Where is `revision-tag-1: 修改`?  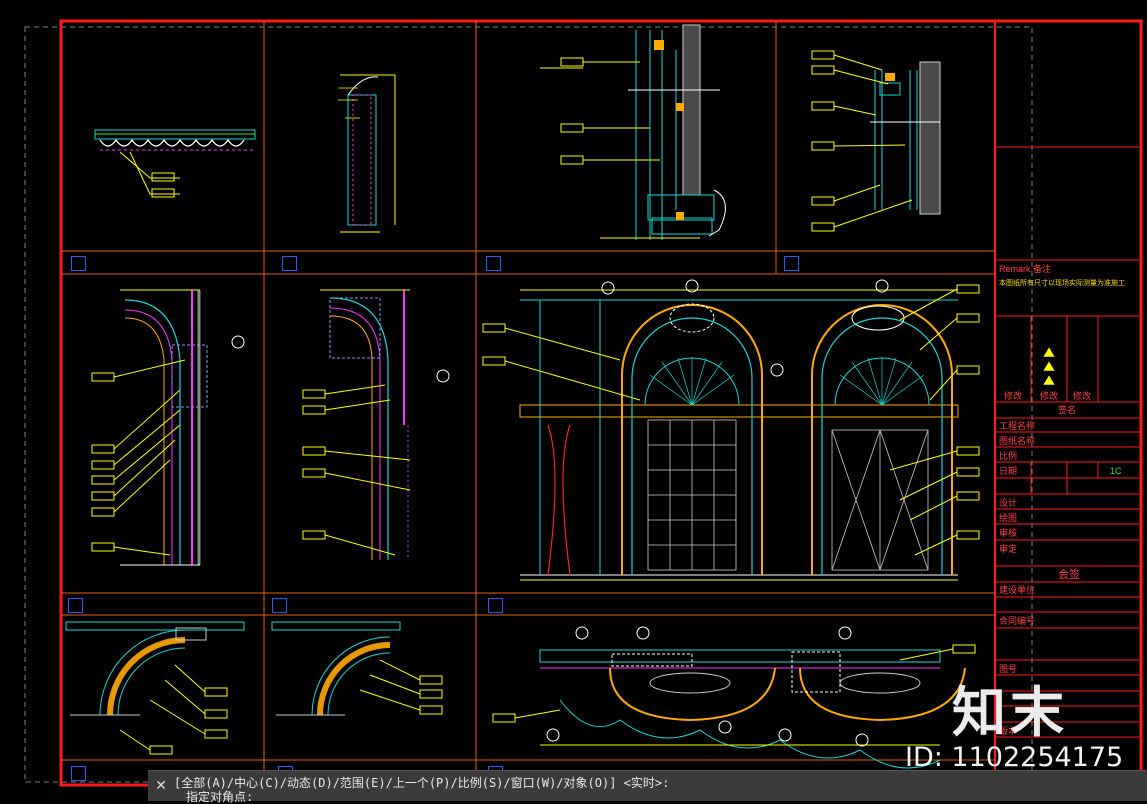
revision-tag-1: 修改 is located at coordinates (1013, 396).